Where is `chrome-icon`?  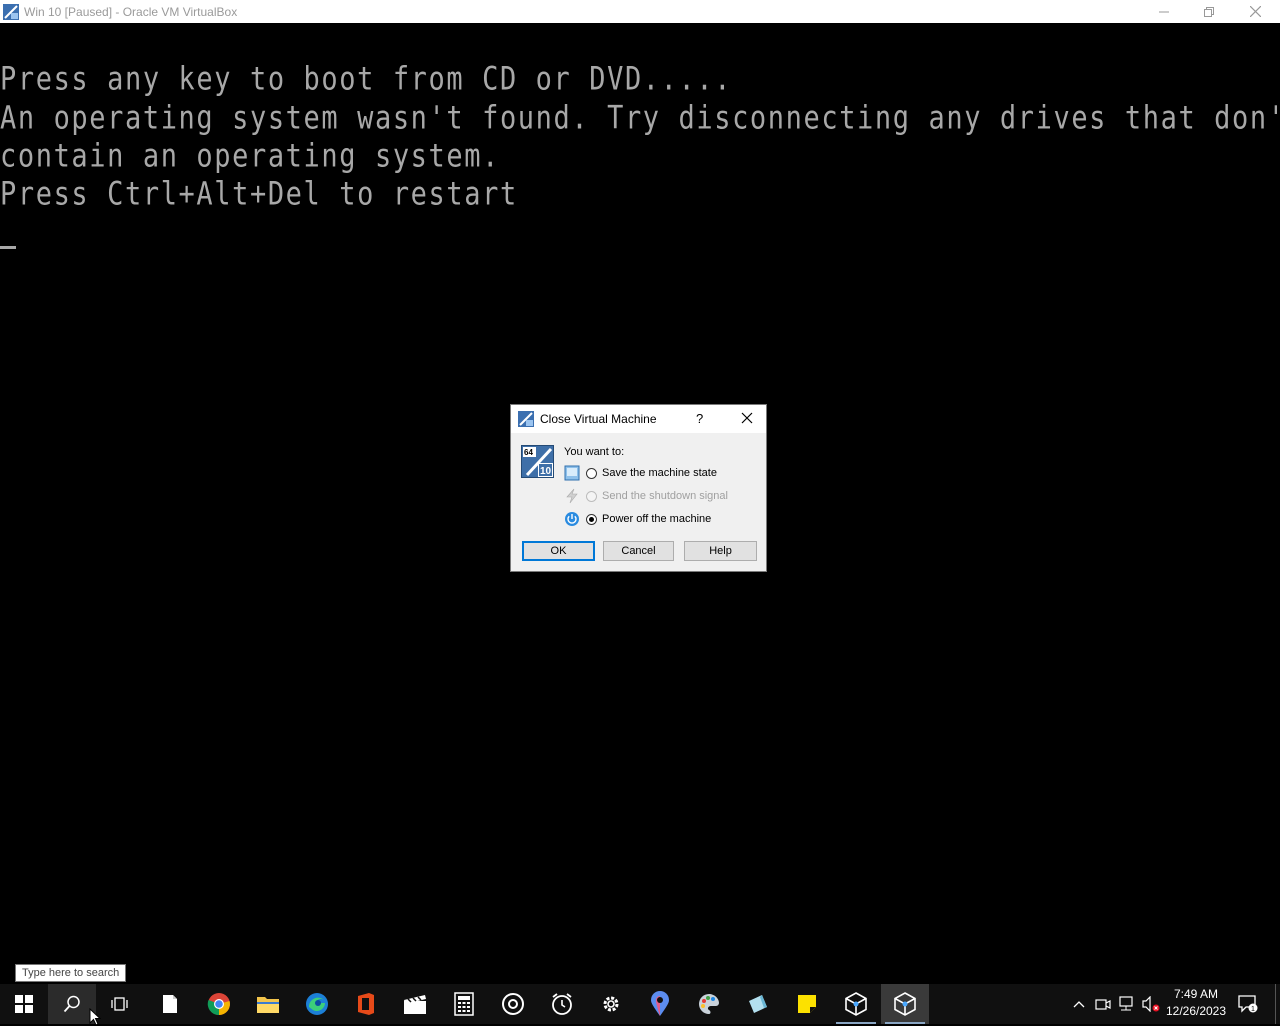
chrome-icon is located at coordinates (218, 1004).